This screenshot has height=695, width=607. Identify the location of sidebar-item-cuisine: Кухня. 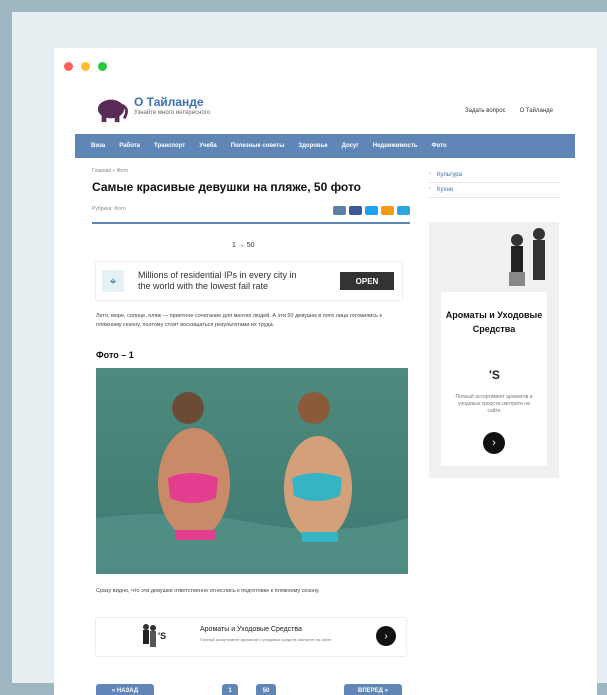
(495, 190).